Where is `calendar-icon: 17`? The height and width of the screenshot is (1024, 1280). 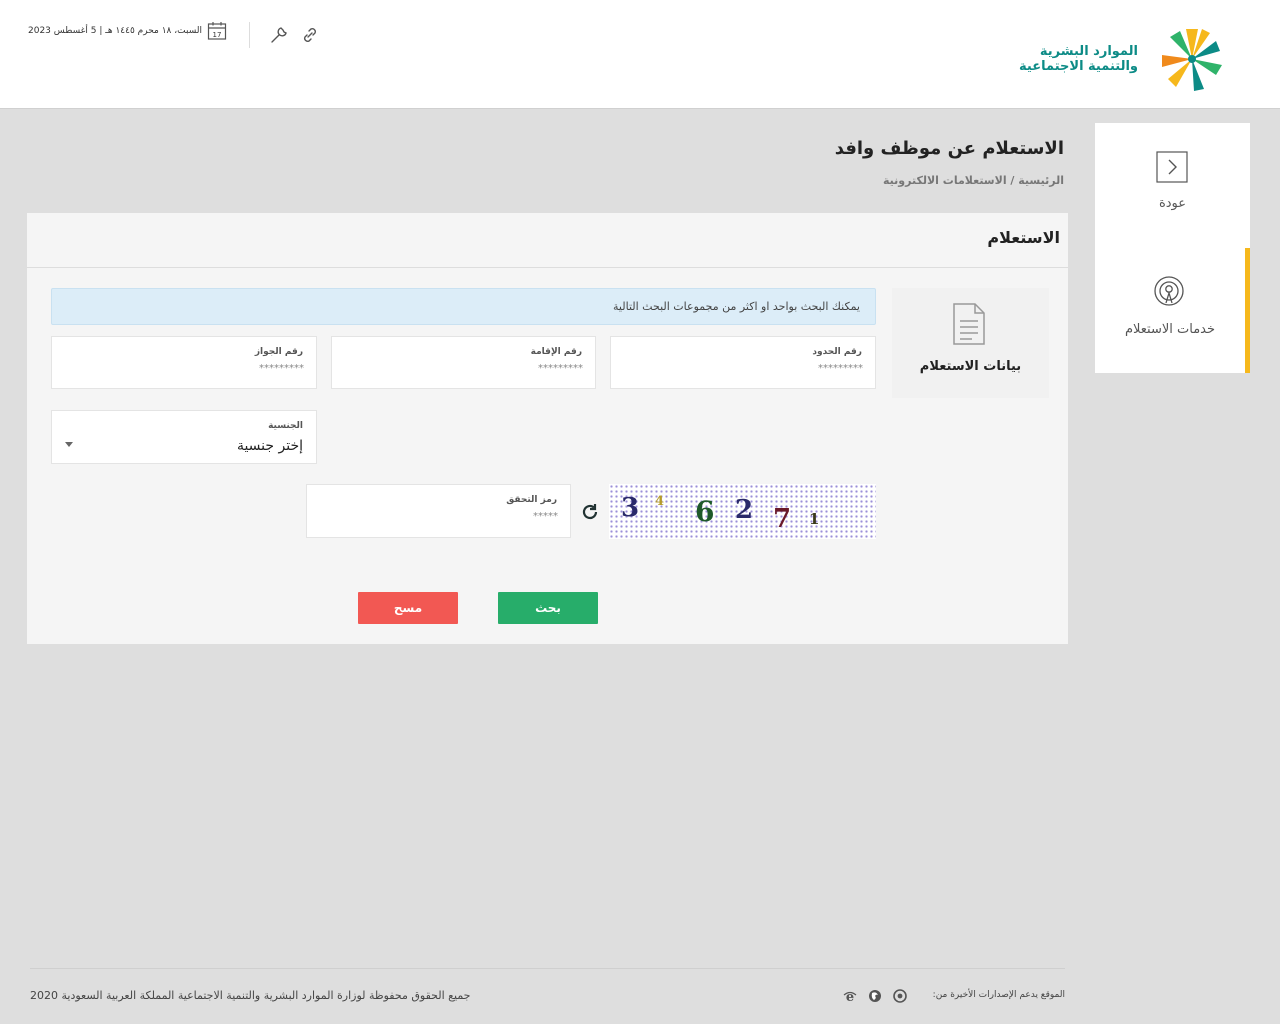 calendar-icon: 17 is located at coordinates (217, 31).